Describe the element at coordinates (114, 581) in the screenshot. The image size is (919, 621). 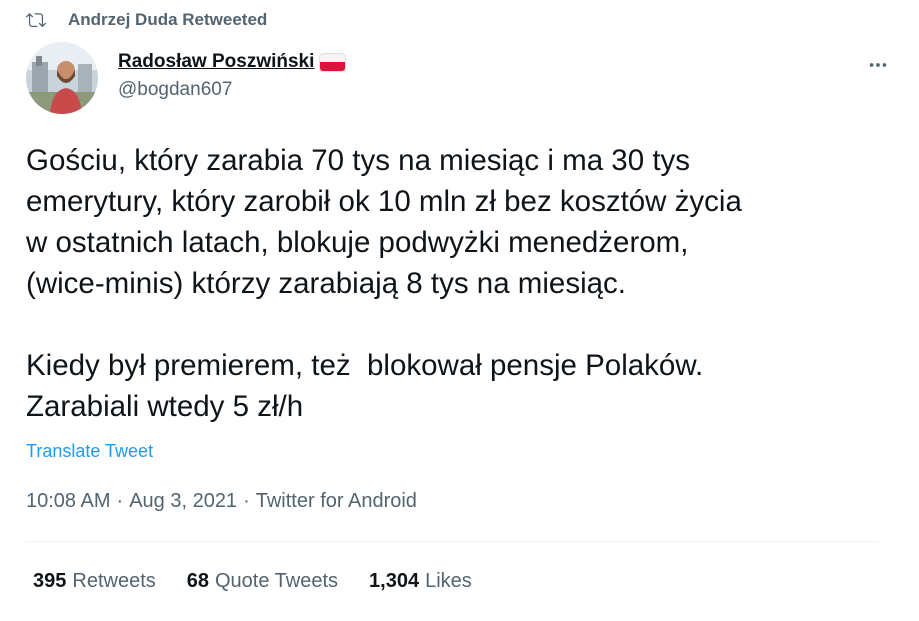
I see `retweets-label: Retweets` at that location.